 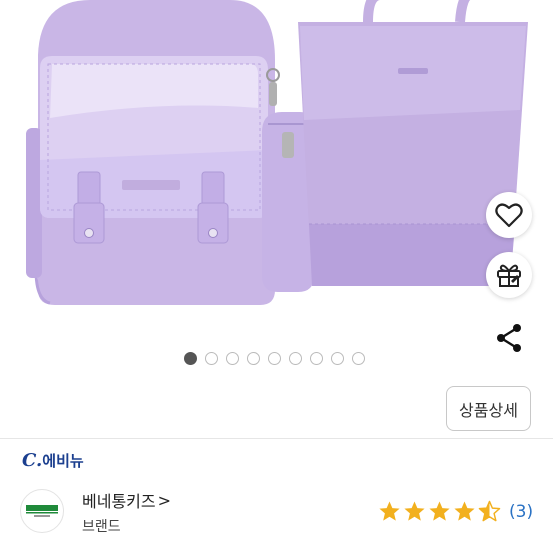 I want to click on gallery-pagination, so click(x=274, y=358).